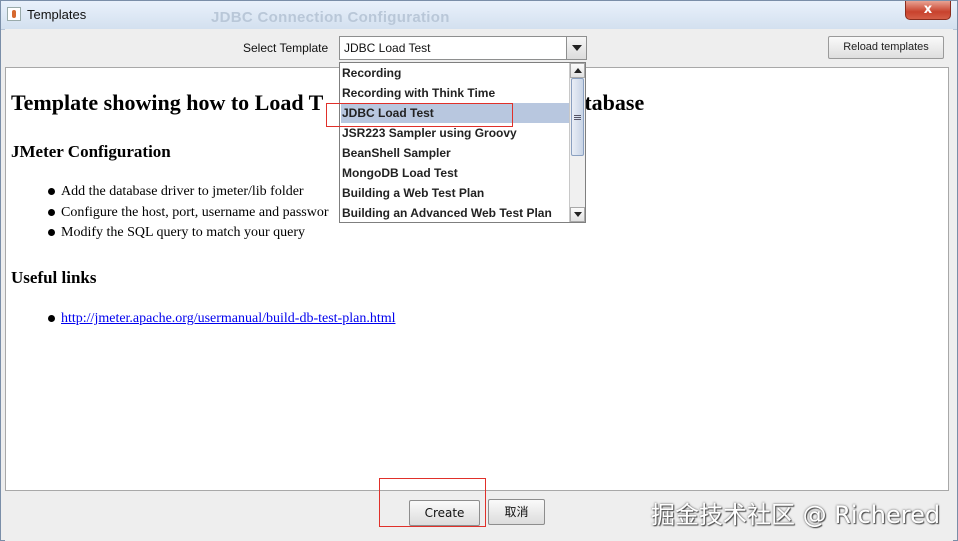 Image resolution: width=958 pixels, height=541 pixels. What do you see at coordinates (928, 10) in the screenshot?
I see `close-button: x` at bounding box center [928, 10].